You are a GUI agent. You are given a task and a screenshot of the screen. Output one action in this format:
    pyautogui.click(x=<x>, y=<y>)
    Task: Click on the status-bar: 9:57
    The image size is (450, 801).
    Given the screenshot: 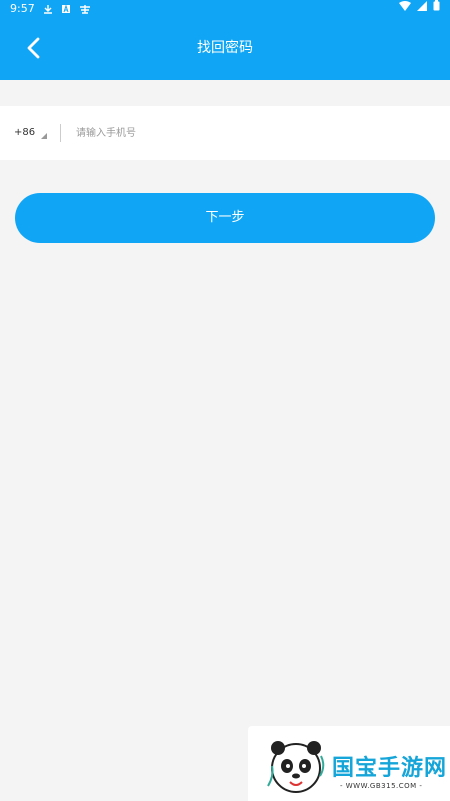 What is the action you would take?
    pyautogui.click(x=225, y=9)
    